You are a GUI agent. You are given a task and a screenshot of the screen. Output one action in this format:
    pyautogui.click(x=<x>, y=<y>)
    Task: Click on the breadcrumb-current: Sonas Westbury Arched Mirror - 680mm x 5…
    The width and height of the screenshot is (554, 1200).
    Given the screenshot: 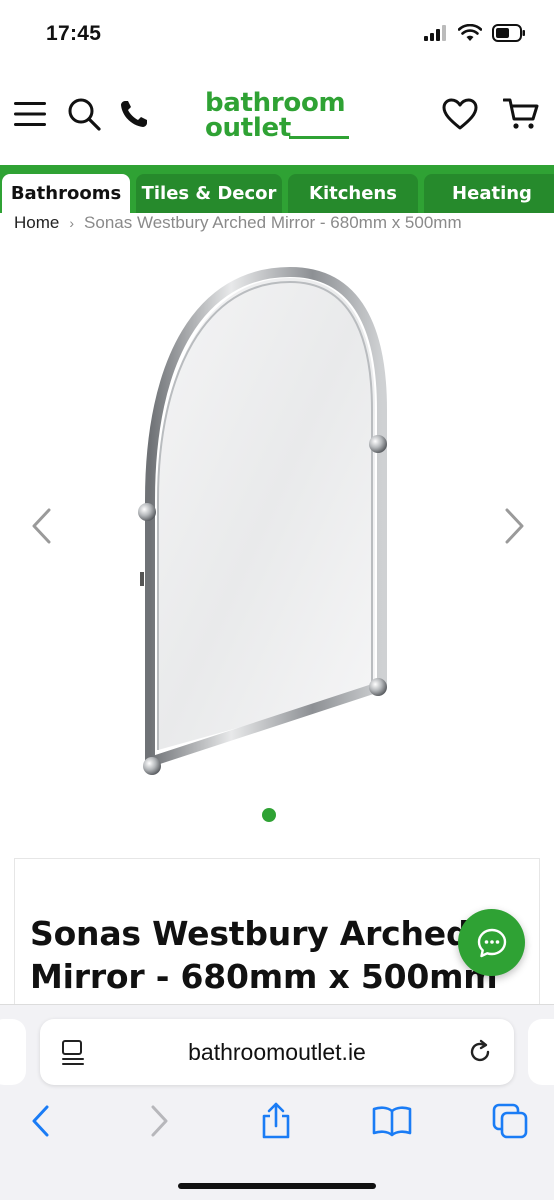 What is the action you would take?
    pyautogui.click(x=273, y=222)
    